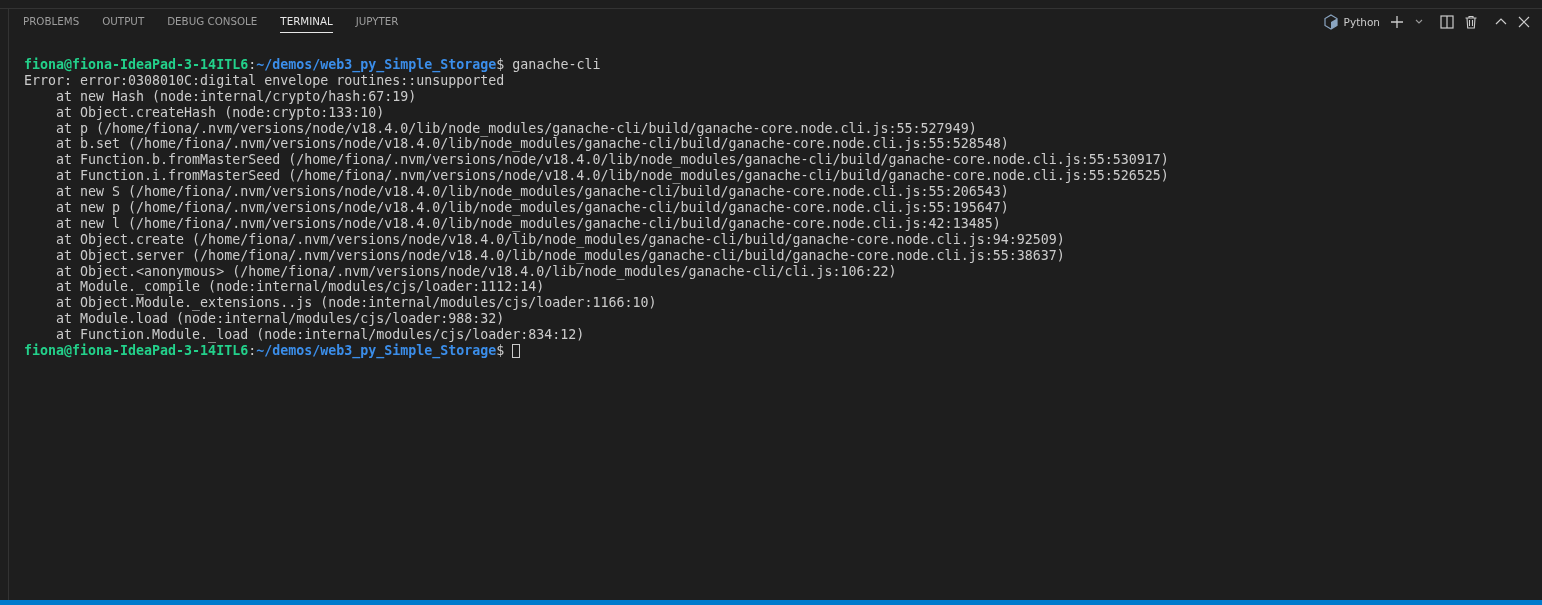 Image resolution: width=1542 pixels, height=605 pixels. Describe the element at coordinates (356, 303) in the screenshot. I see `output-line: at Object.Module._extensions..js (node:internal/modules/cjs/loader:1166:10)` at that location.